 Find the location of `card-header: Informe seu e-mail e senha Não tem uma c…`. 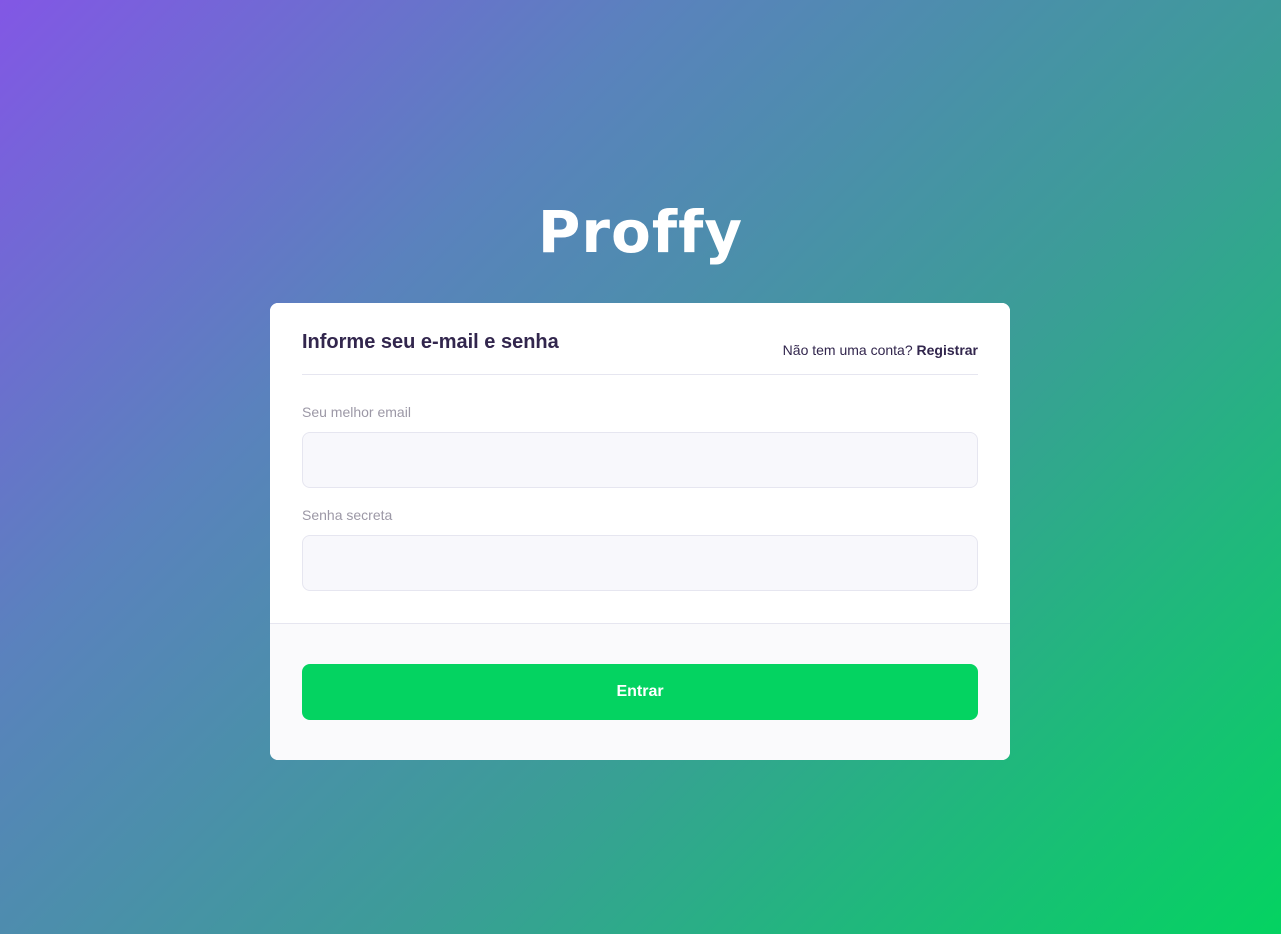

card-header: Informe seu e-mail e senha Não tem uma c… is located at coordinates (640, 339).